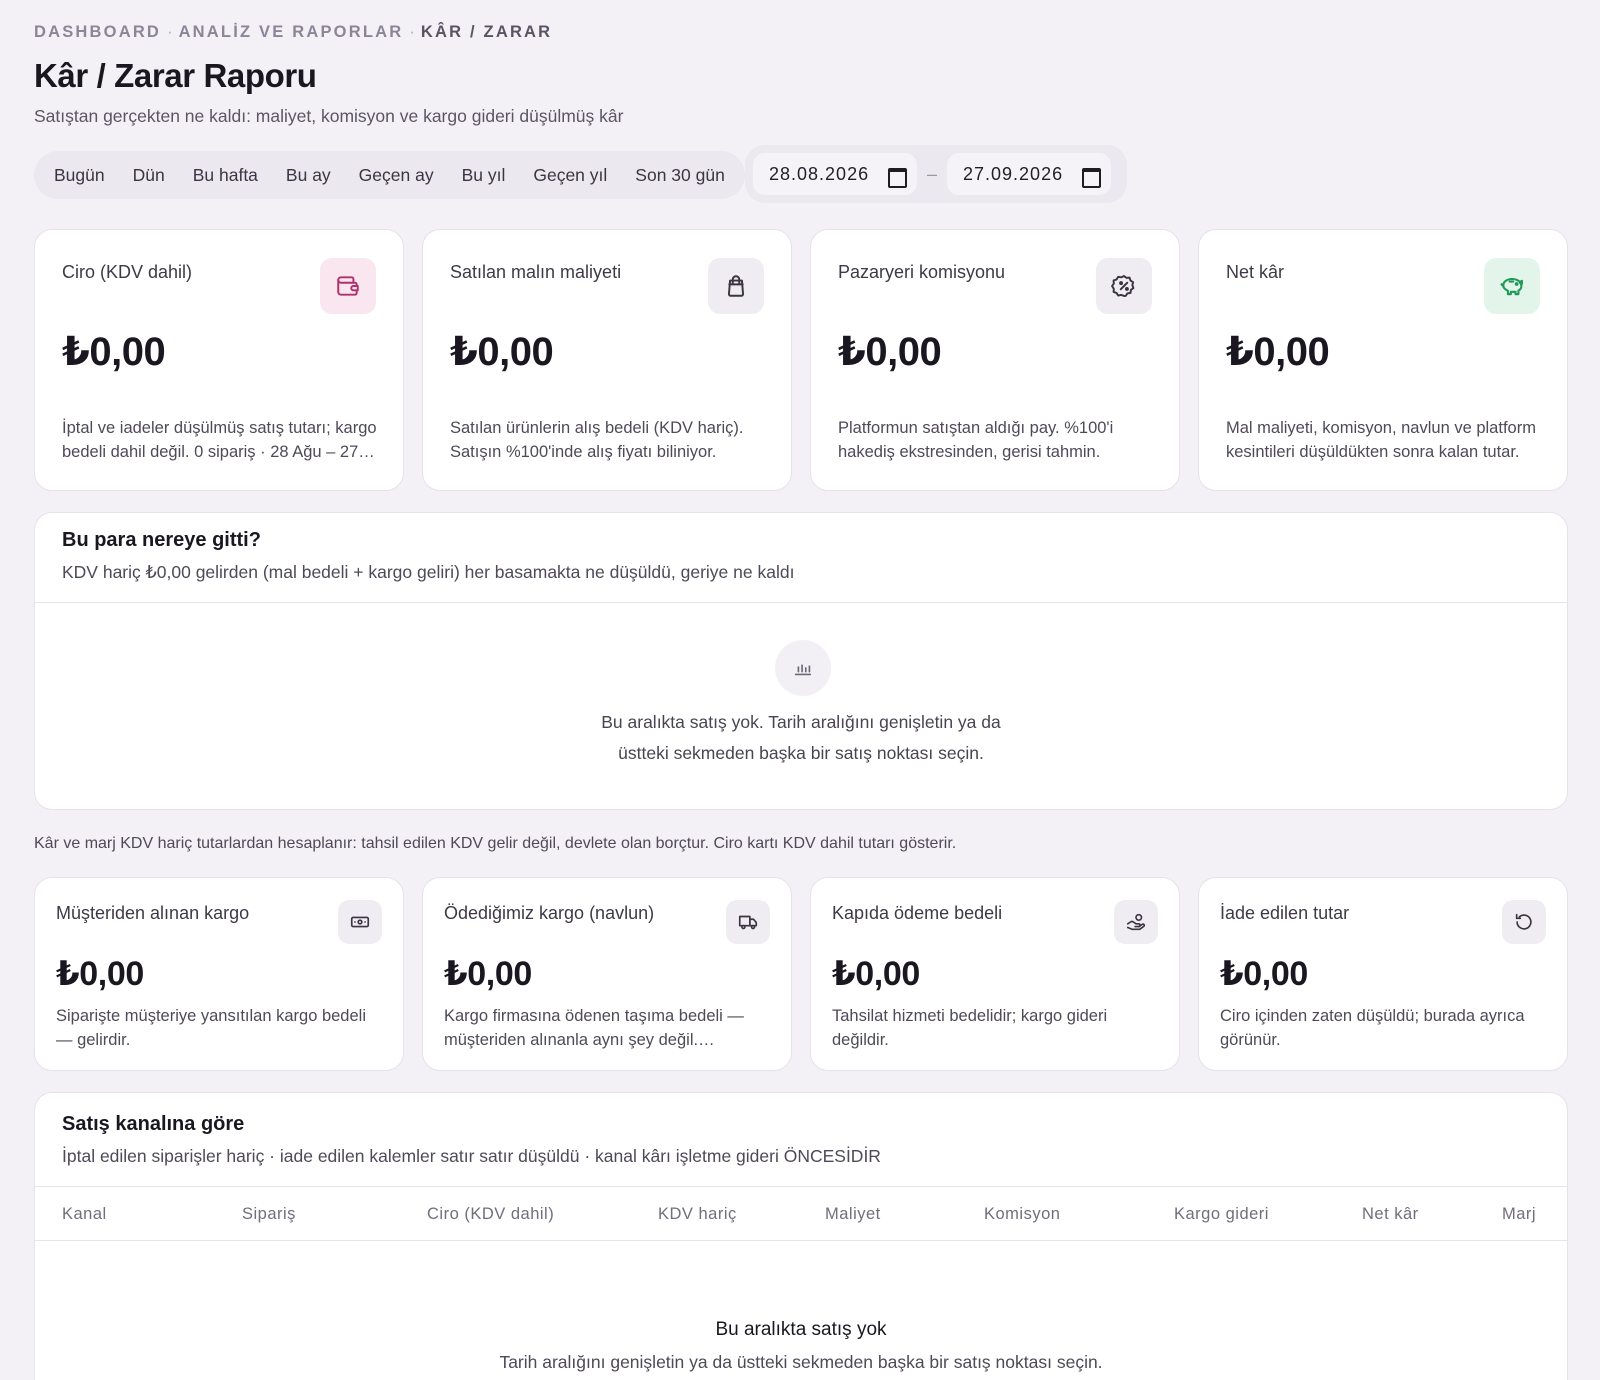 The height and width of the screenshot is (1380, 1600). I want to click on column-header-orders: Sipariş, so click(269, 1214).